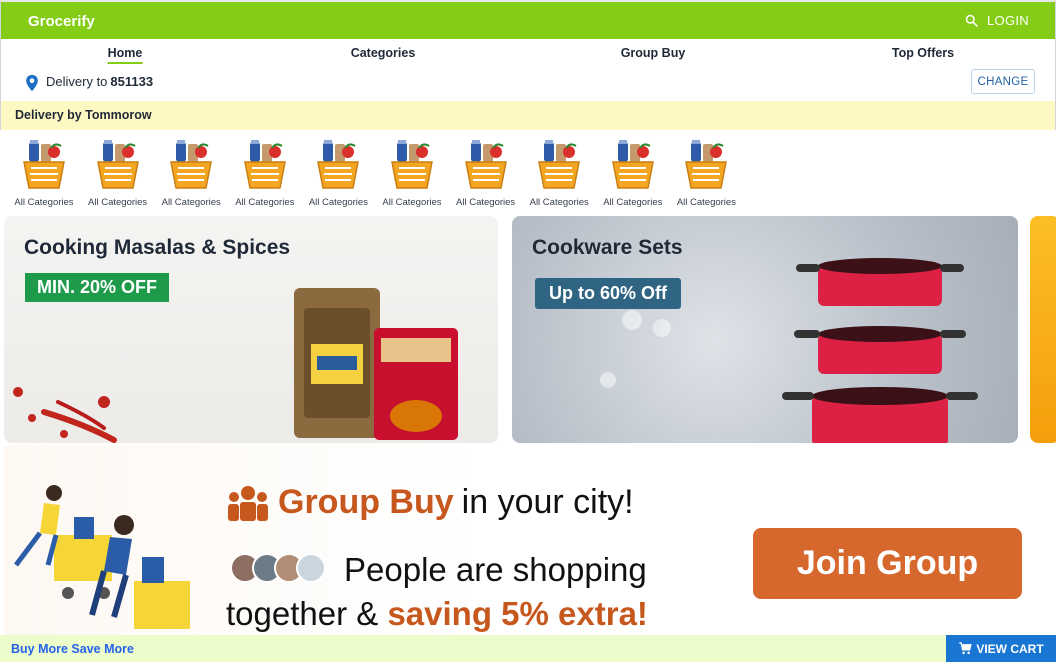  What do you see at coordinates (528, 19) in the screenshot?
I see `app-header: Grocerify LOGIN` at bounding box center [528, 19].